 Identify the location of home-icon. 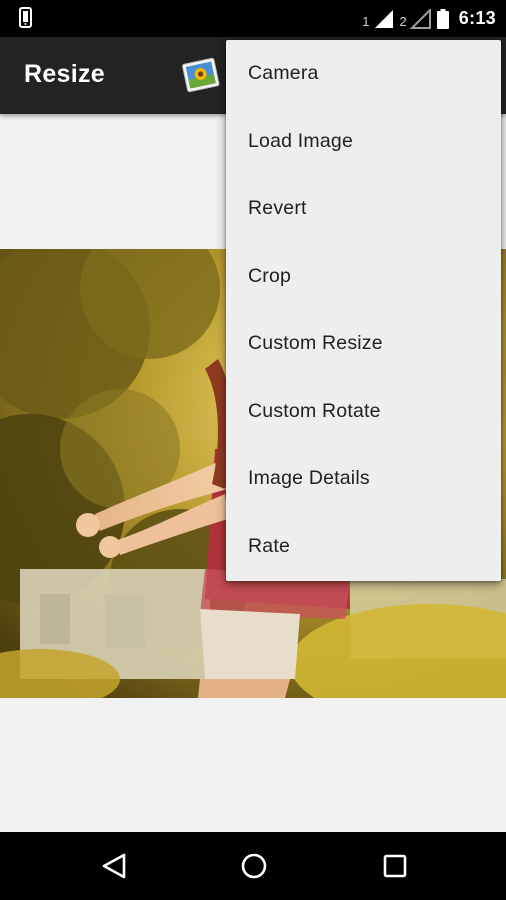
(254, 866).